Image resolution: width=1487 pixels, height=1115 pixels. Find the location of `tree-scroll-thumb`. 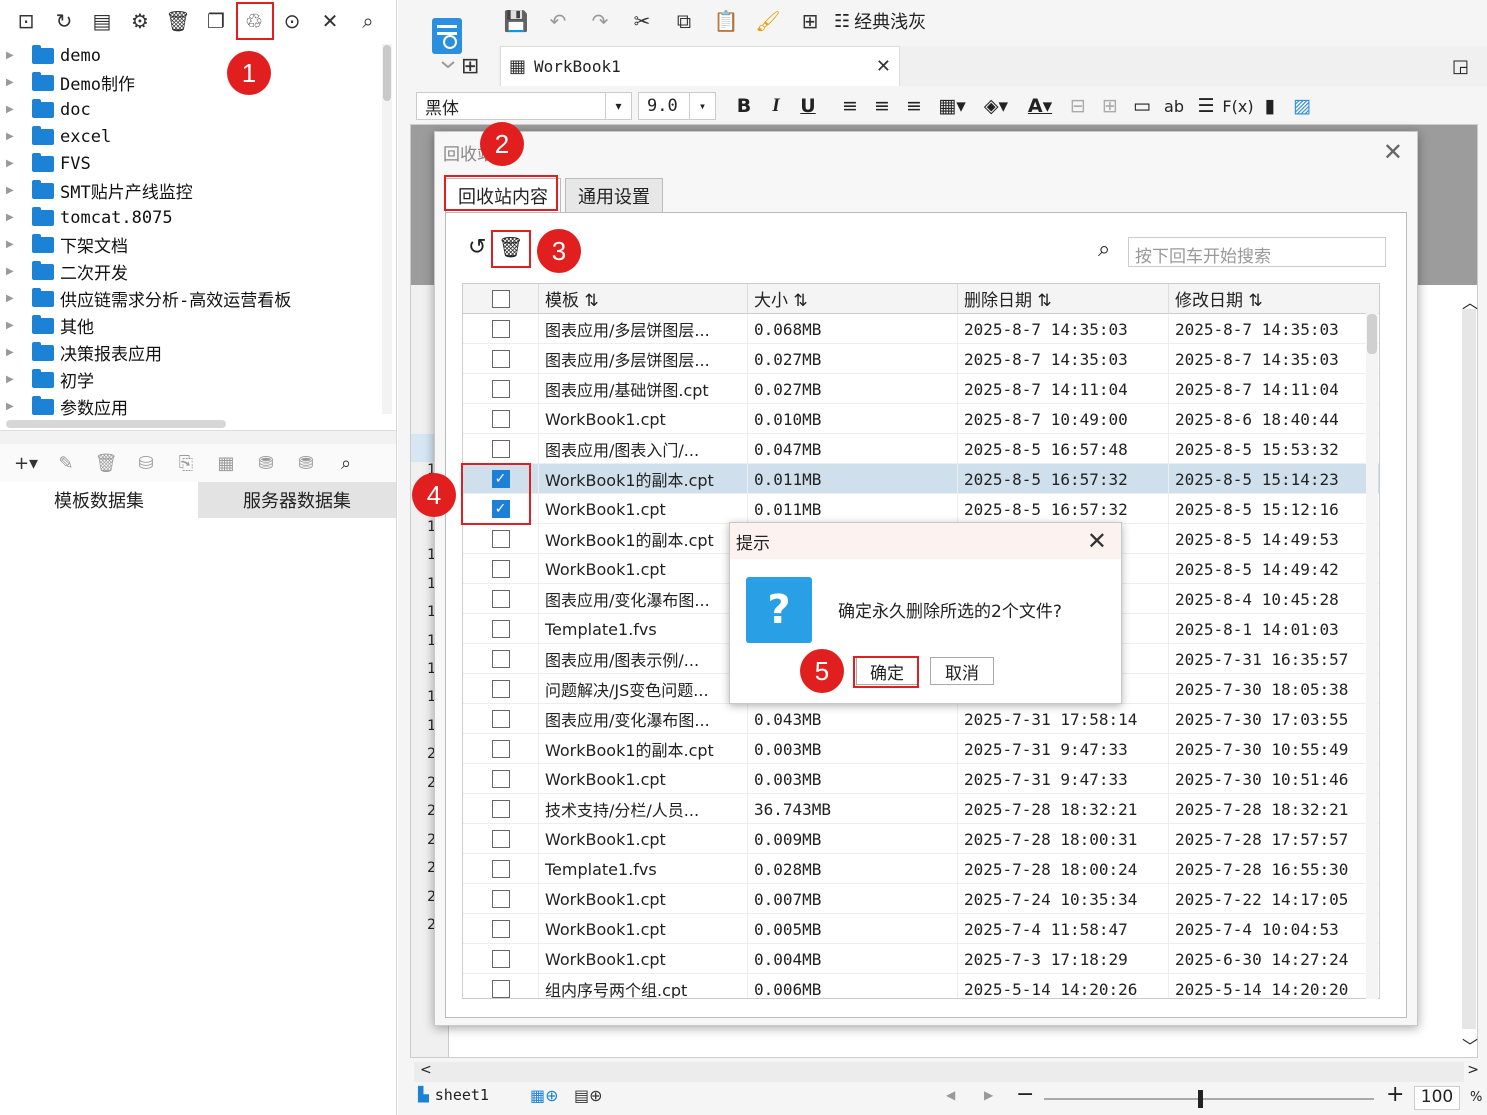

tree-scroll-thumb is located at coordinates (387, 73).